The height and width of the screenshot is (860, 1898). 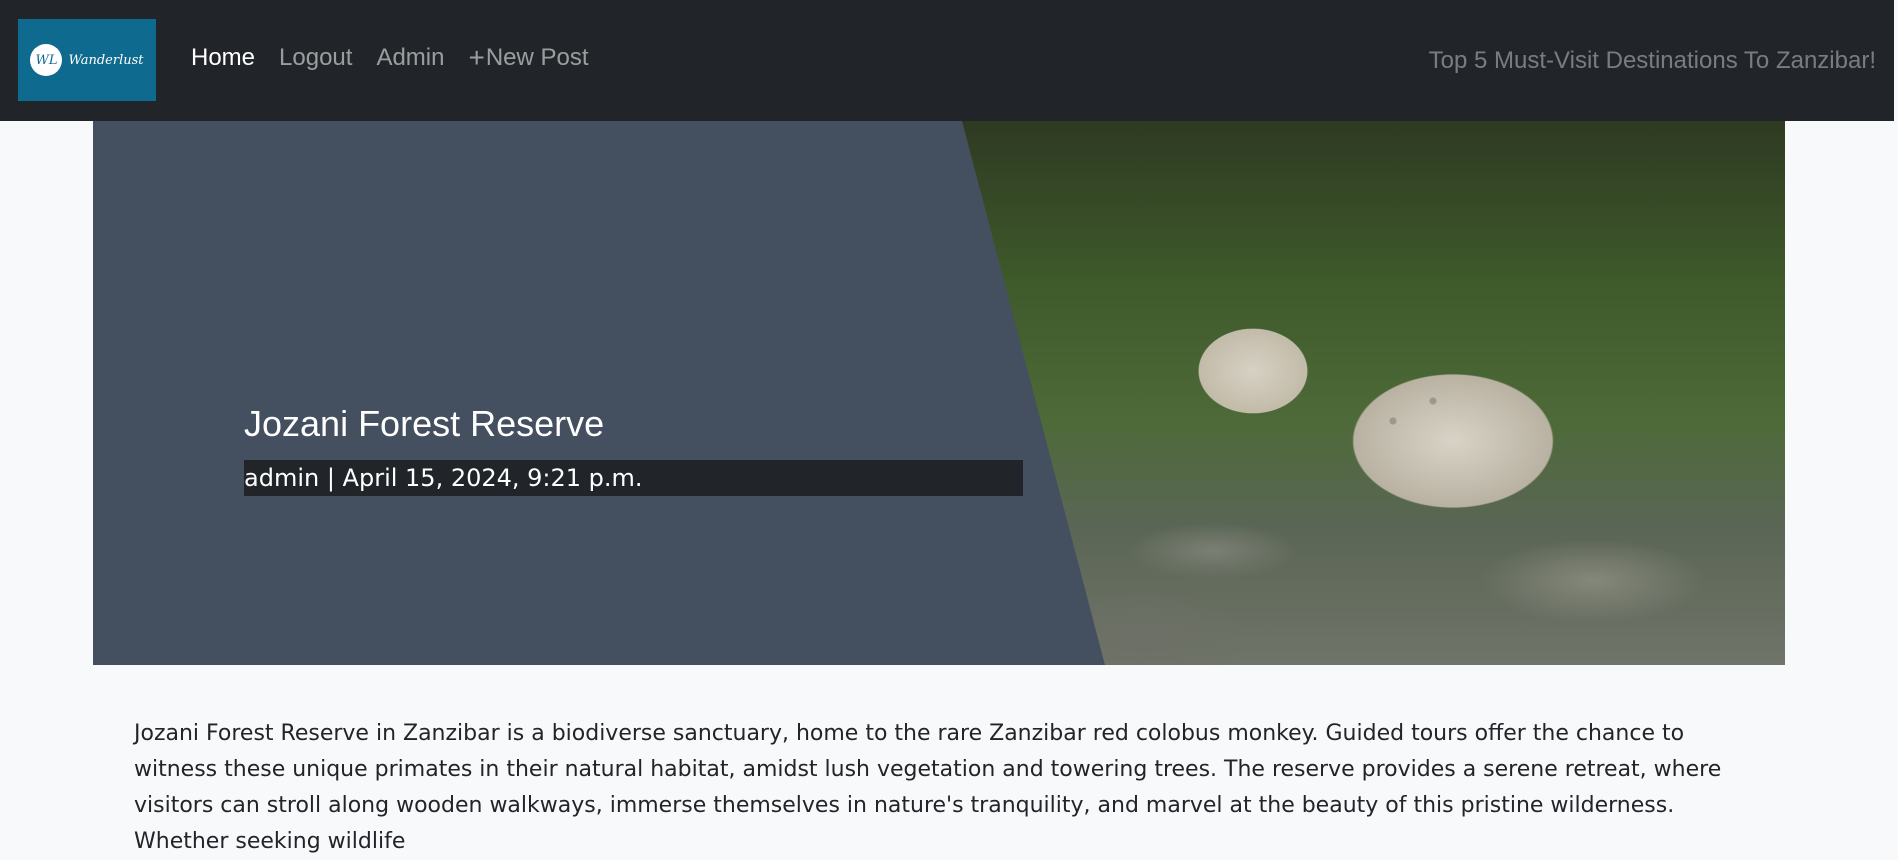 I want to click on nav-logout-link: Logout, so click(x=315, y=58).